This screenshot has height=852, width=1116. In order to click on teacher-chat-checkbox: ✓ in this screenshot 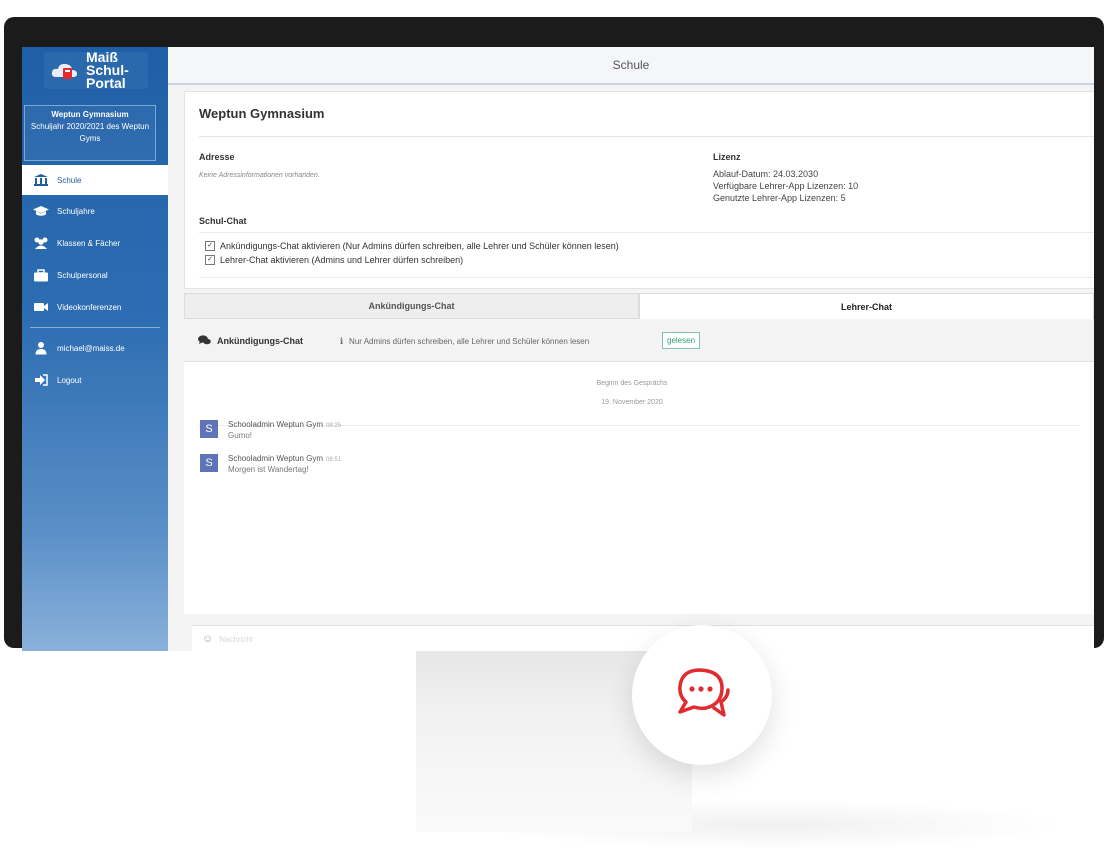, I will do `click(210, 260)`.